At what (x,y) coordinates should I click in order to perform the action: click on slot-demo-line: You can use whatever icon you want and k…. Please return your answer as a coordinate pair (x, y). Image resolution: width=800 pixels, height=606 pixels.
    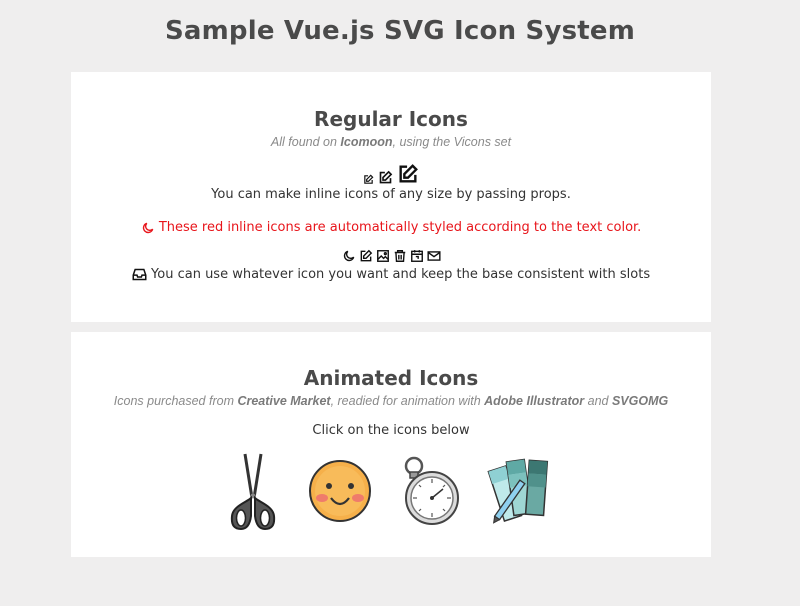
    Looking at the image, I should click on (391, 274).